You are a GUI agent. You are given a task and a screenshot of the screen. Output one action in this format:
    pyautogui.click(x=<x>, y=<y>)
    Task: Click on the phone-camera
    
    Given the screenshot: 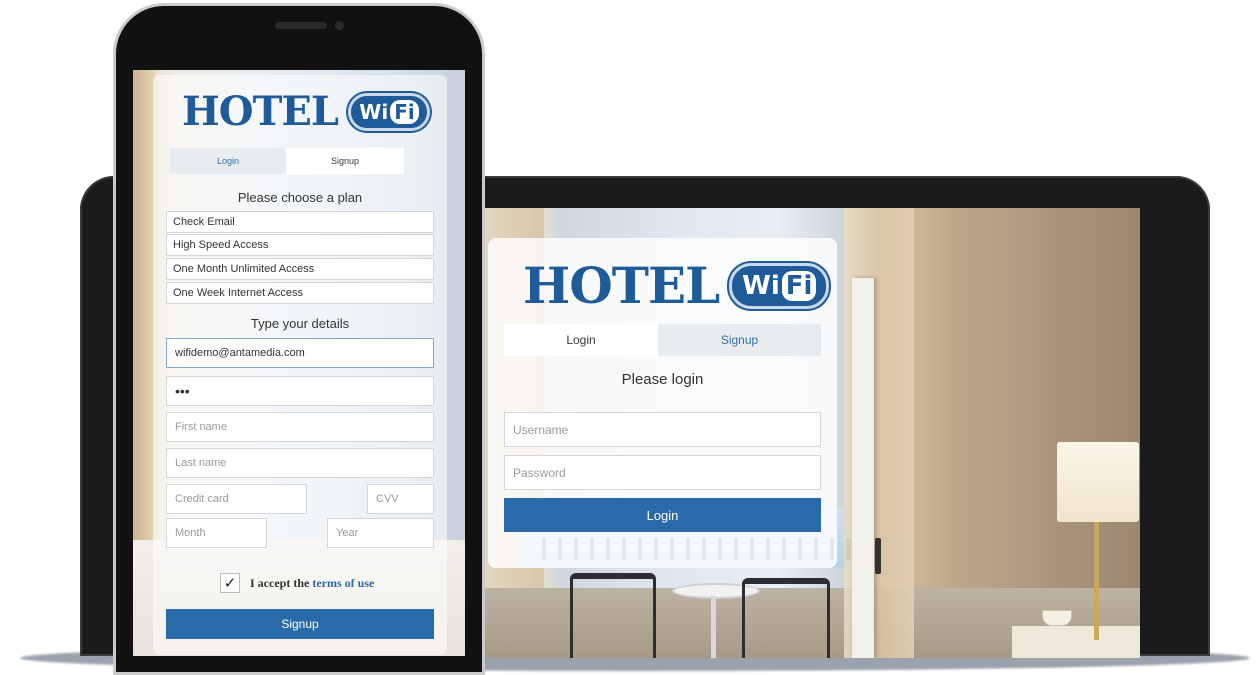 What is the action you would take?
    pyautogui.click(x=339, y=25)
    